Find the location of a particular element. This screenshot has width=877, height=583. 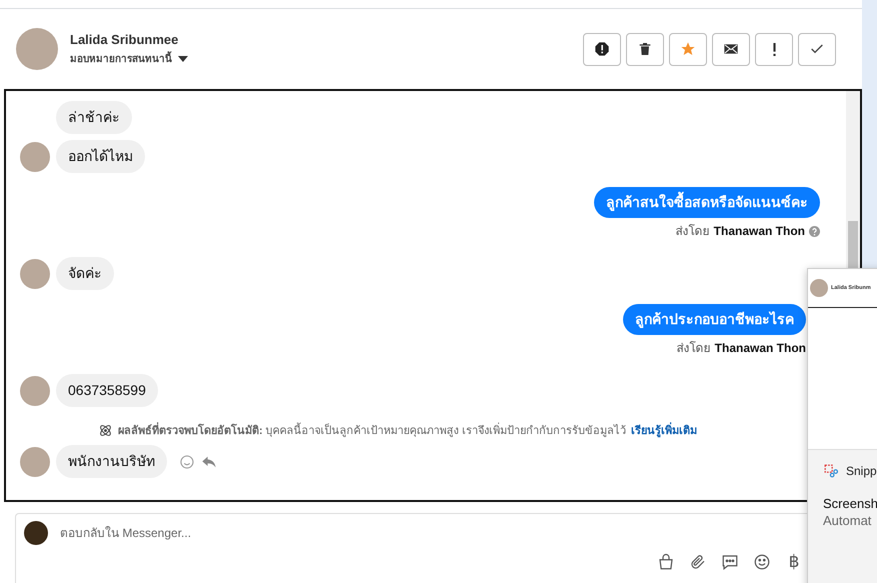

auto-detection-notice: ผลลัพธ์ที่ตรวจพบโดยอัตโนมัติ: บุคคลนี้อาจเป็นลูกค้าเป้าหมายคุณภาพสูง เราจึงเพิ่มป้ายกำกับการรับข้อมูลไว้ is located at coordinates (372, 430).